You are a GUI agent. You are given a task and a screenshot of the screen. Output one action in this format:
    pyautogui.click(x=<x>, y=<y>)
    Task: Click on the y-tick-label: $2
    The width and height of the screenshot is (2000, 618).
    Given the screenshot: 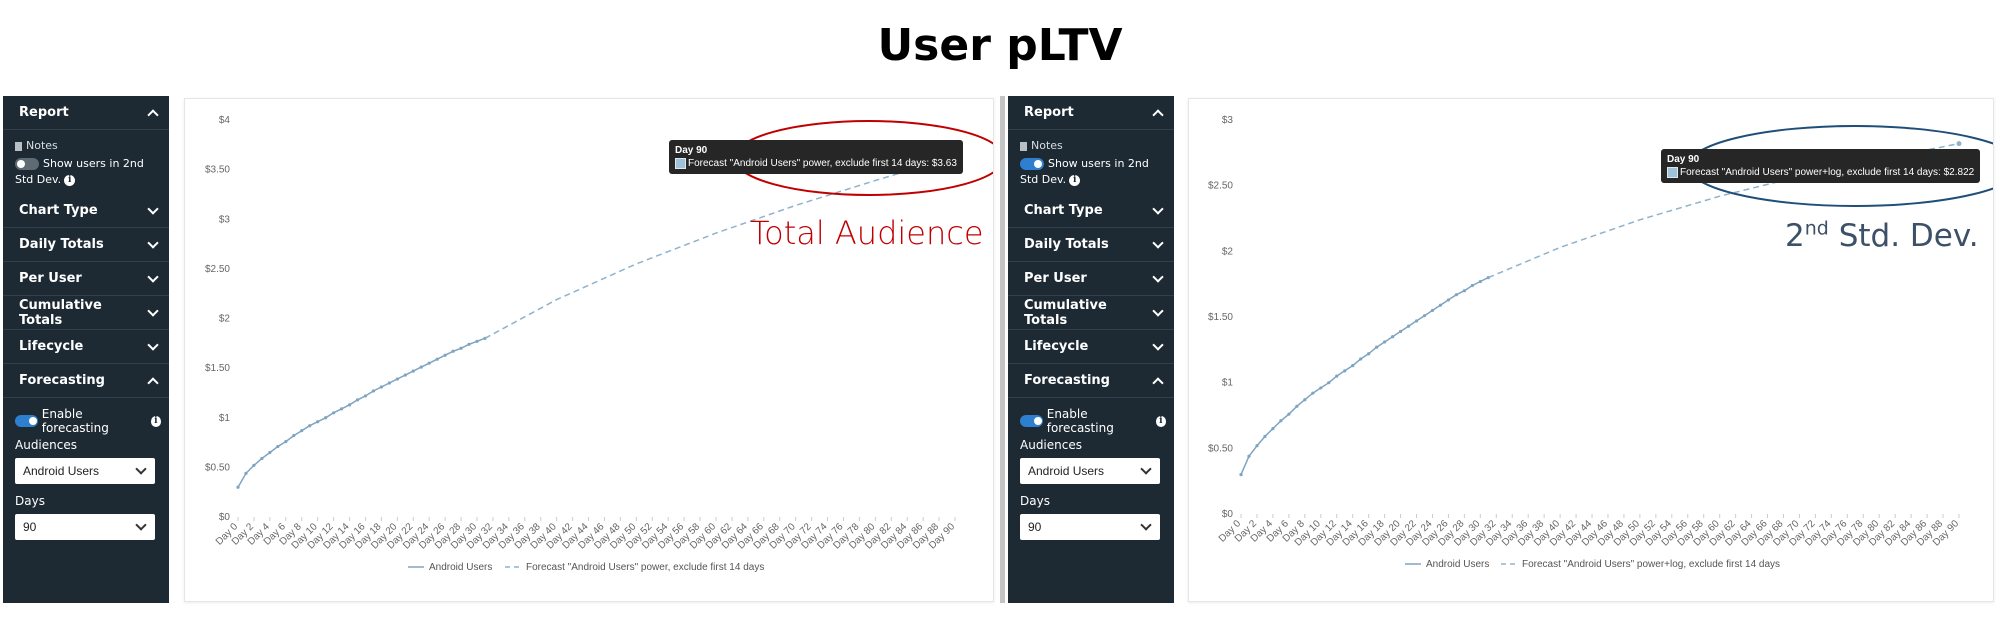 What is the action you would take?
    pyautogui.click(x=1228, y=251)
    